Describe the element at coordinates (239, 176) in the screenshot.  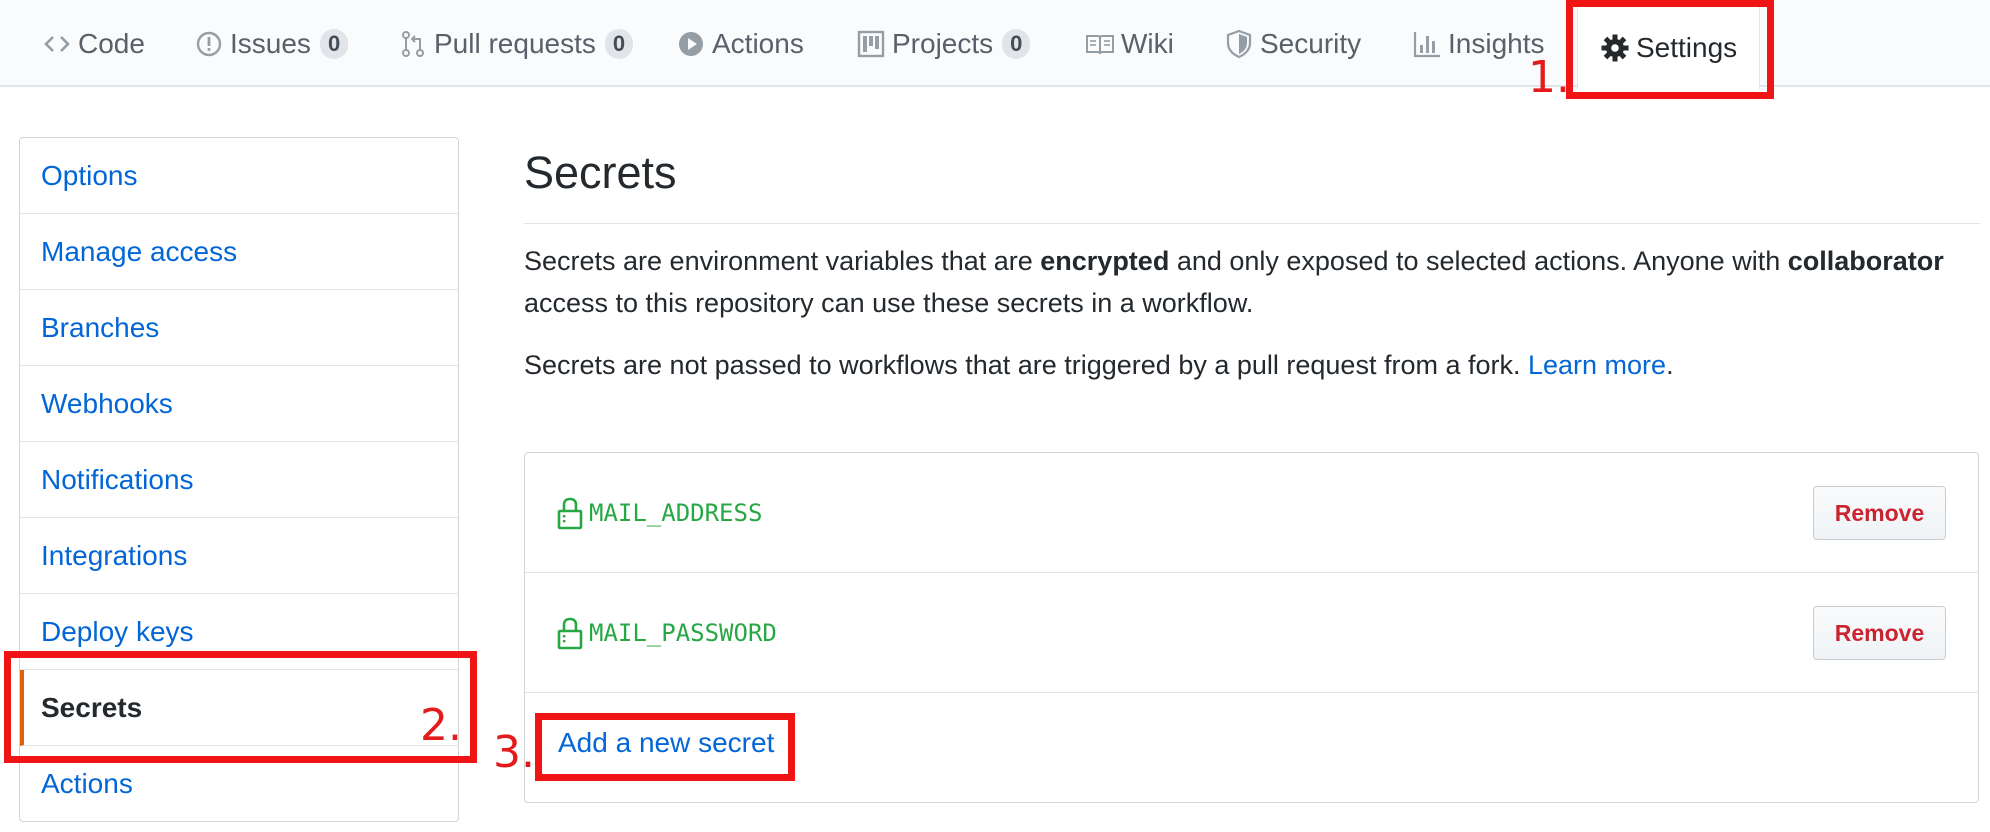
I see `sidebar-item-options: Options` at that location.